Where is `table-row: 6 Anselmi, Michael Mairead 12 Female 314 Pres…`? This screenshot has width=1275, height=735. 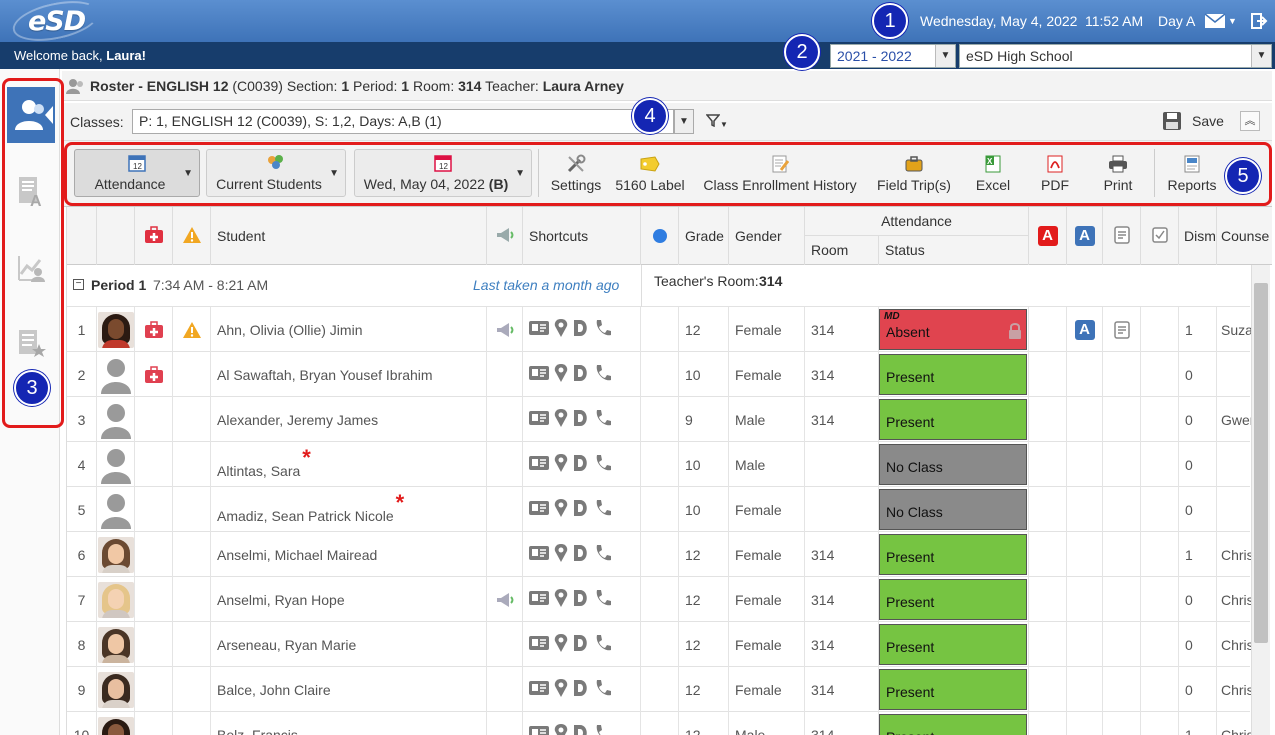
table-row: 6 Anselmi, Michael Mairead 12 Female 314 Pres… is located at coordinates (660, 554).